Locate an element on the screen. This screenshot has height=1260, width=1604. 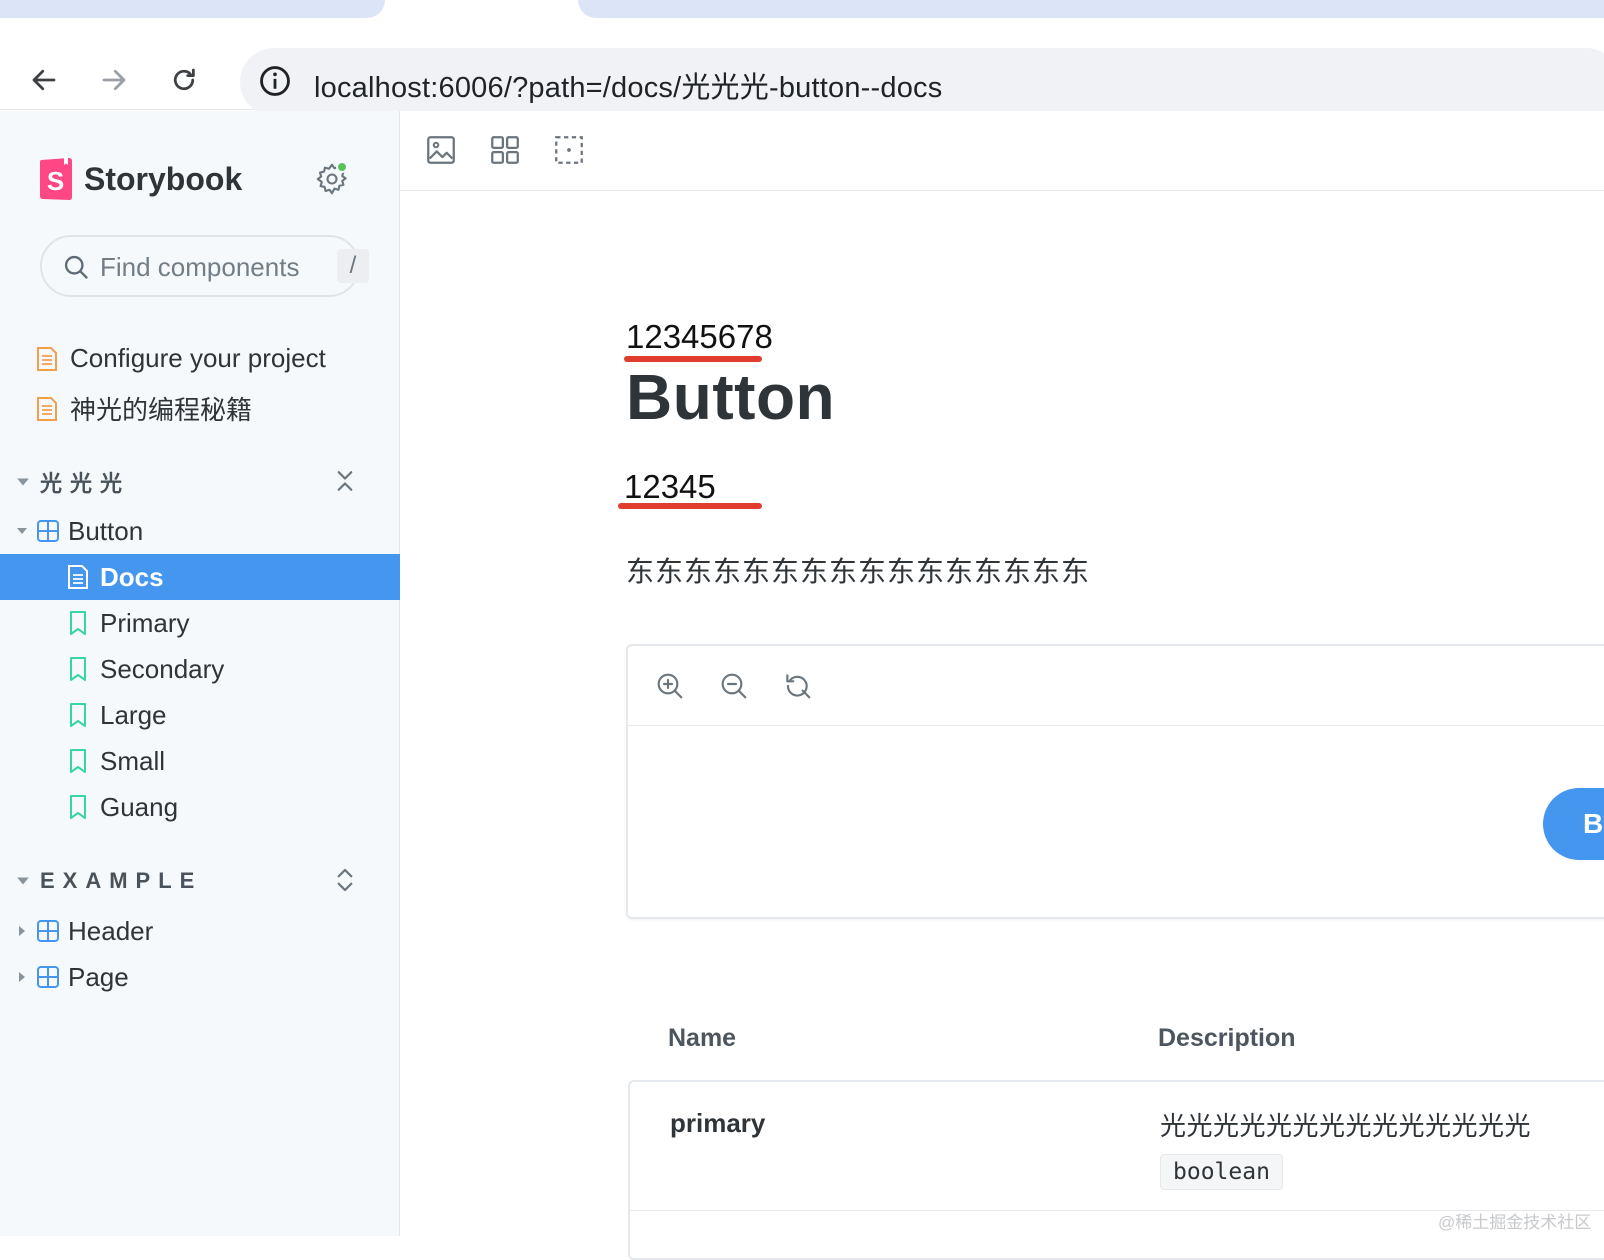
zoom-in-icon is located at coordinates (670, 686).